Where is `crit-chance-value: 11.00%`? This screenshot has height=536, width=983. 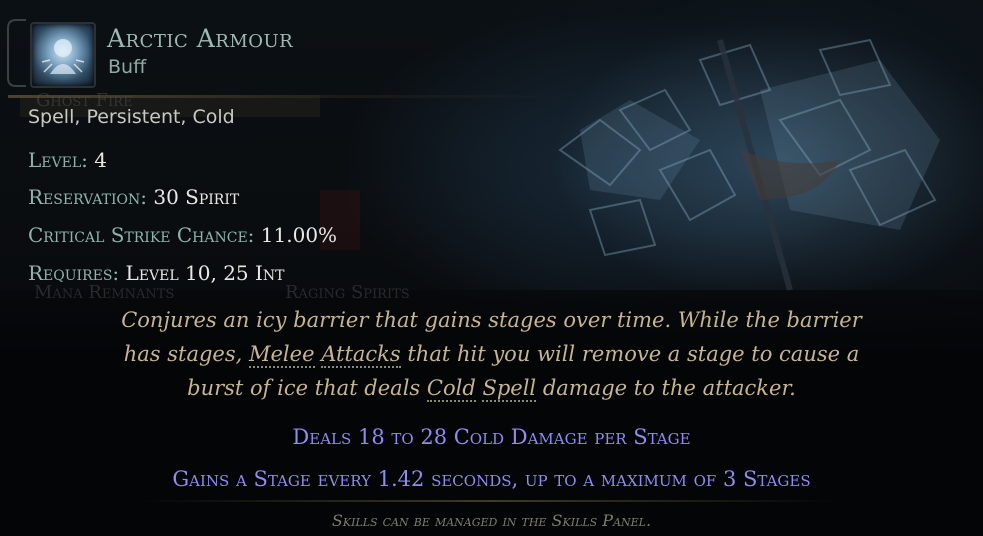
crit-chance-value: 11.00% is located at coordinates (299, 235).